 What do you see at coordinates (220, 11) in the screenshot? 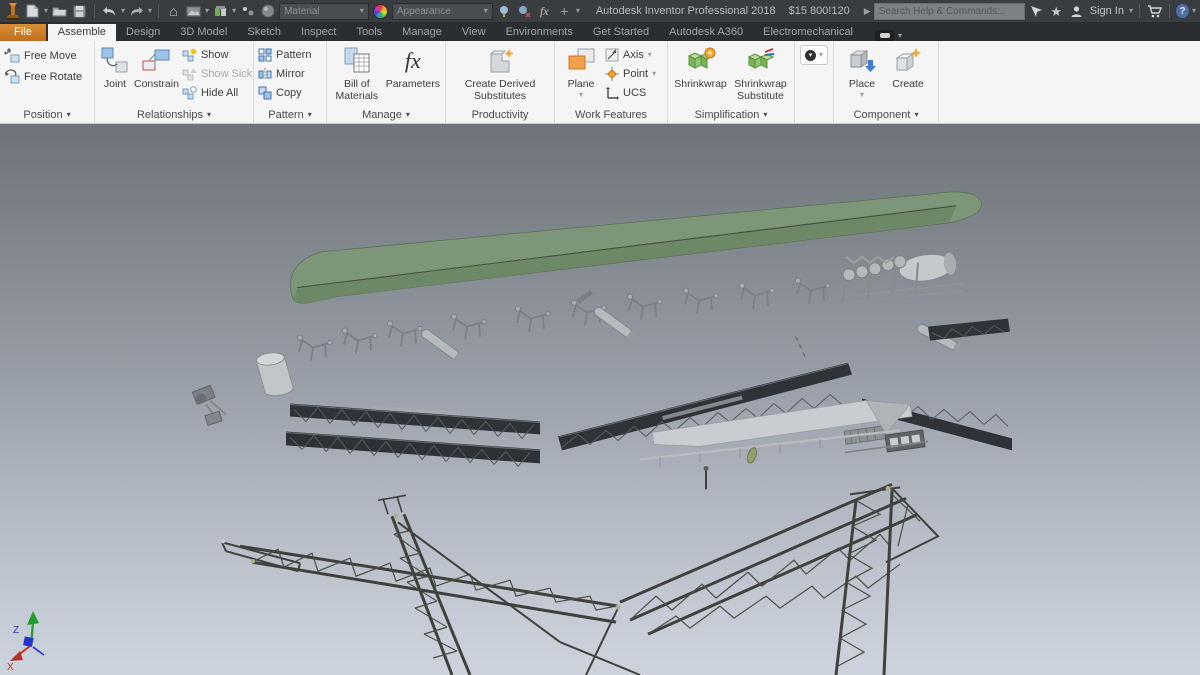
I see `update-icon` at bounding box center [220, 11].